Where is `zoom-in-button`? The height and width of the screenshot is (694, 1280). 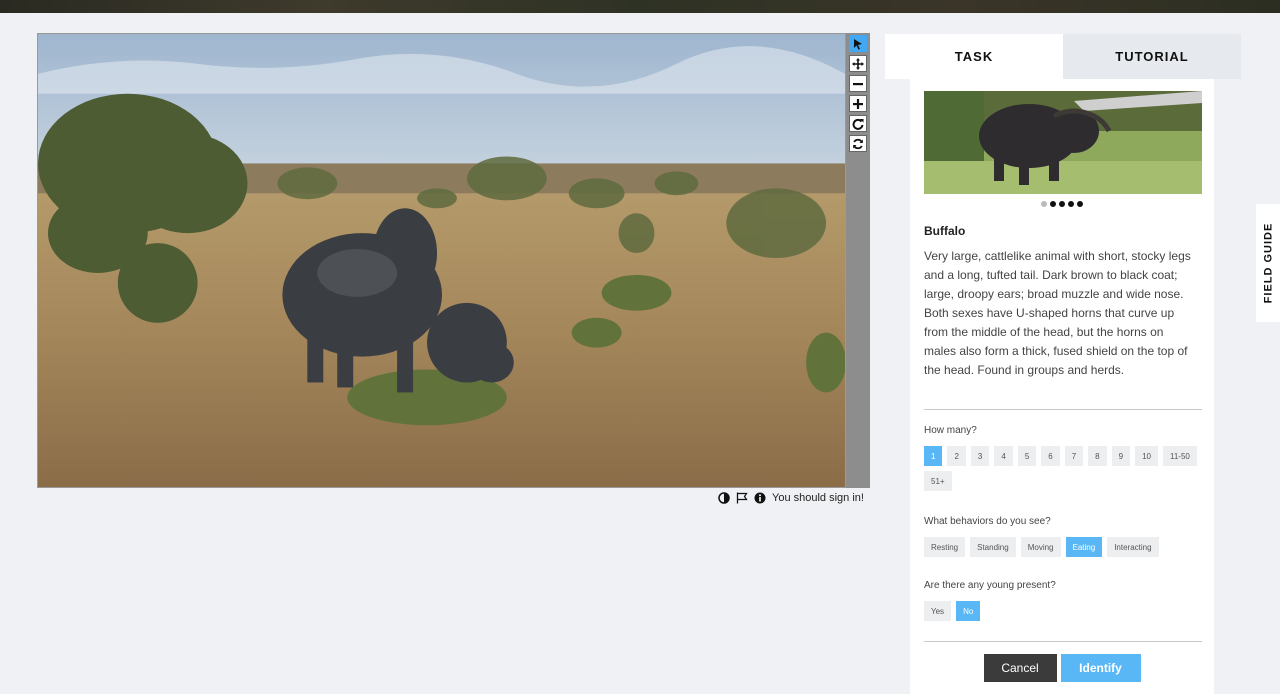
zoom-in-button is located at coordinates (858, 103).